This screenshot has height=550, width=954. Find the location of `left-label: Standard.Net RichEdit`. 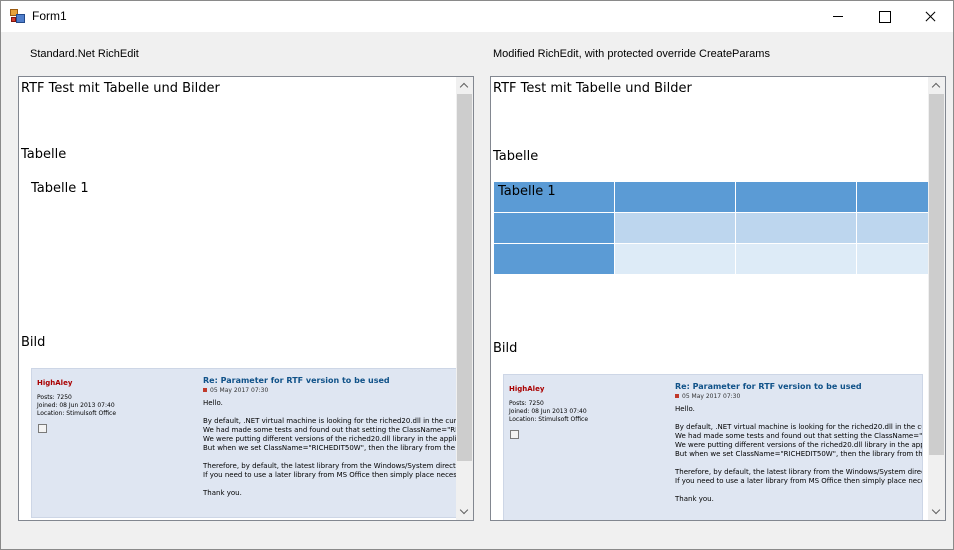

left-label: Standard.Net RichEdit is located at coordinates (84, 54).